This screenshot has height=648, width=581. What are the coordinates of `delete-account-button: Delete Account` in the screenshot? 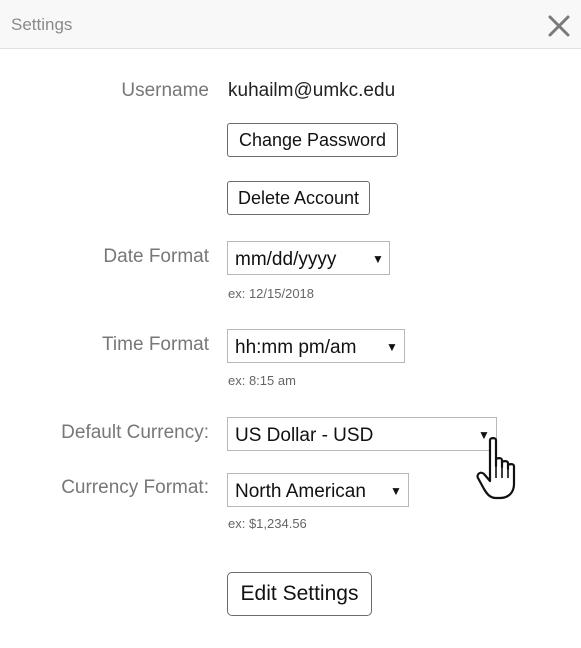 It's located at (298, 198).